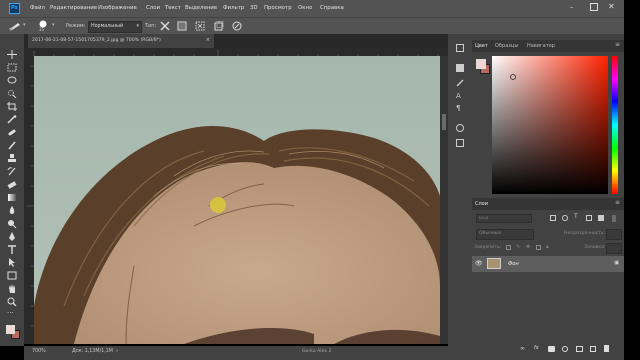 The height and width of the screenshot is (360, 640). I want to click on mode-select: Нормальный ▾, so click(115, 27).